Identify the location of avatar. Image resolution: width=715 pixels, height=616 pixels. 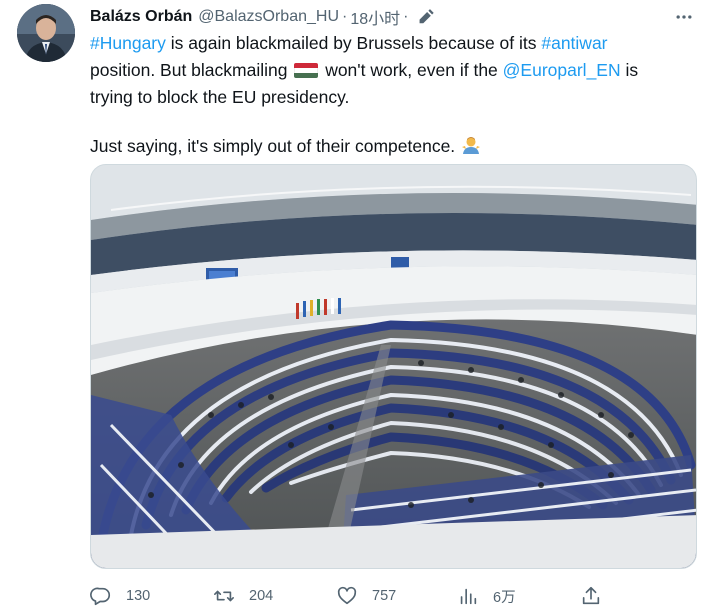
(46, 33).